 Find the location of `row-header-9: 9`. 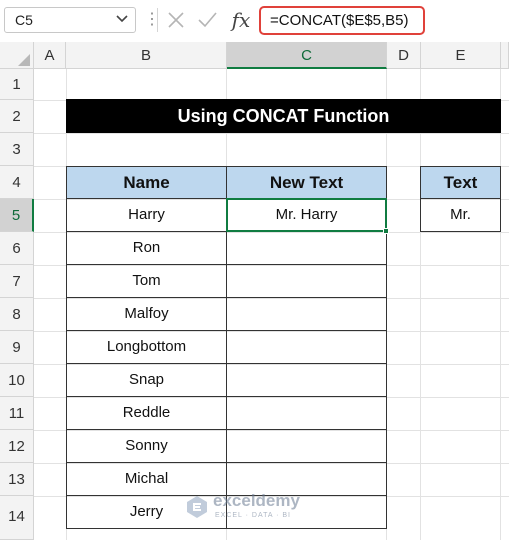

row-header-9: 9 is located at coordinates (17, 347).